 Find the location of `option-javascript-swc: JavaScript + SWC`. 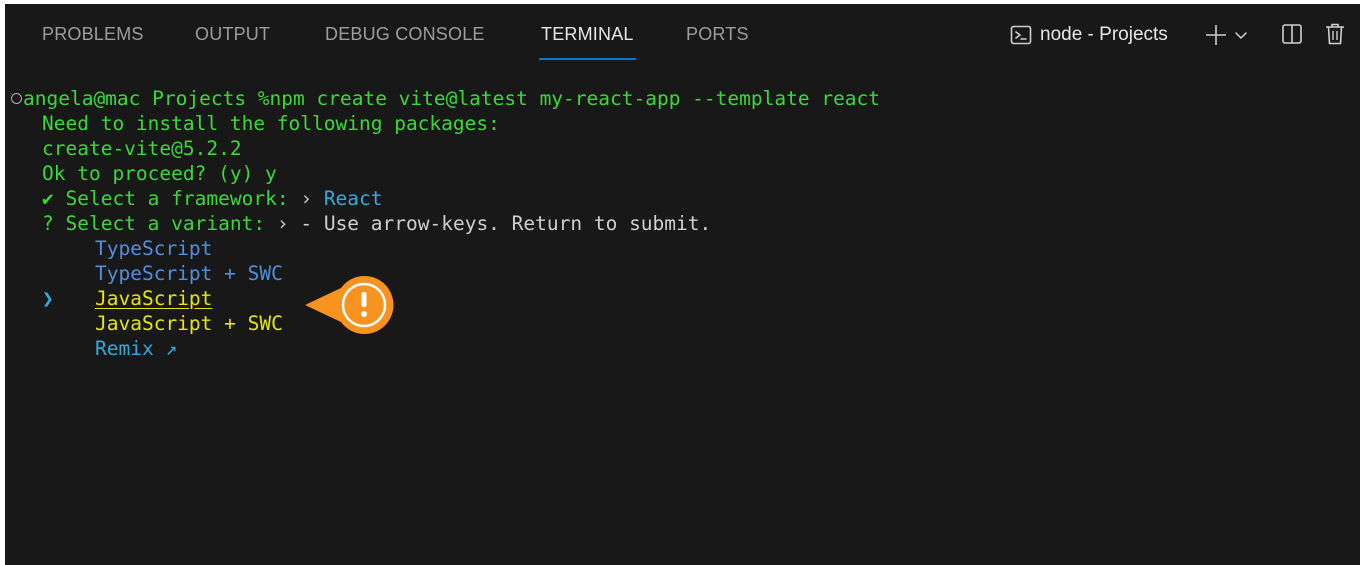

option-javascript-swc: JavaScript + SWC is located at coordinates (189, 323).